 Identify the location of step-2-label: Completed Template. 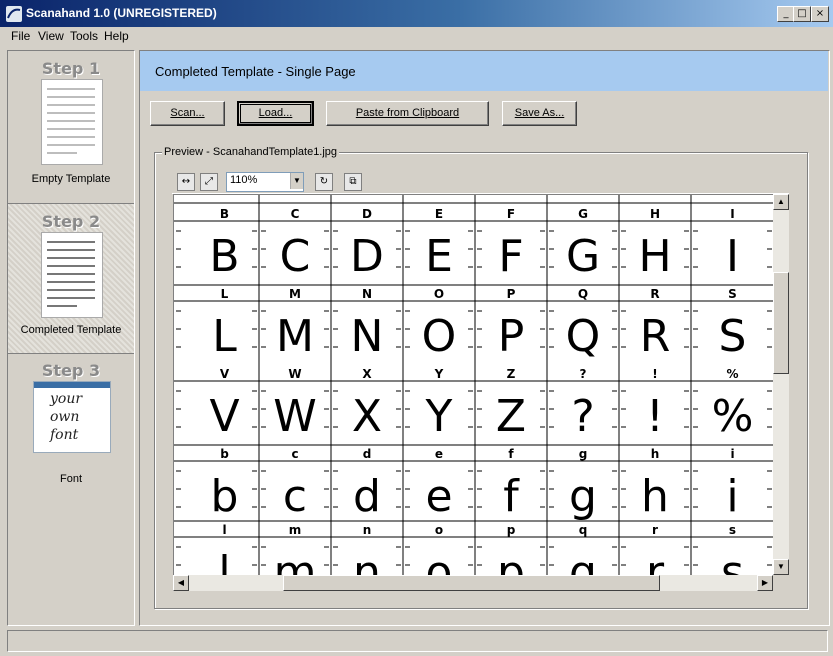
(71, 330).